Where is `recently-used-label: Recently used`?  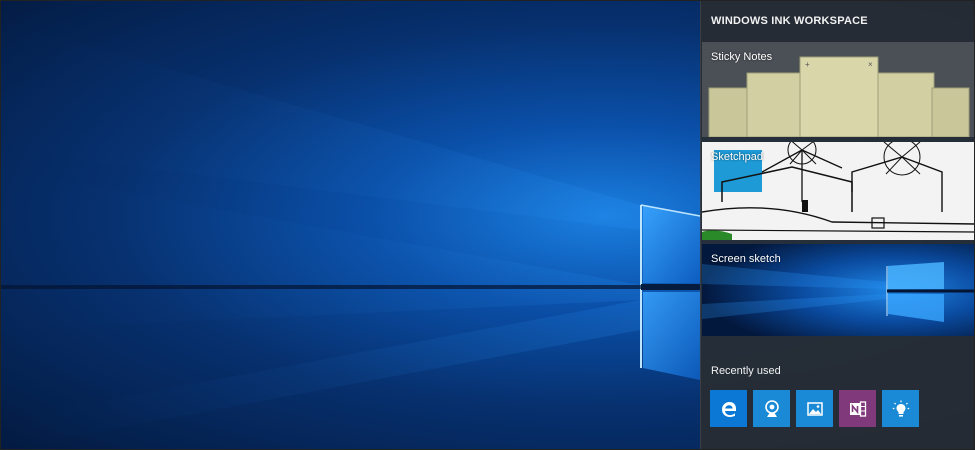
recently-used-label: Recently used is located at coordinates (746, 371).